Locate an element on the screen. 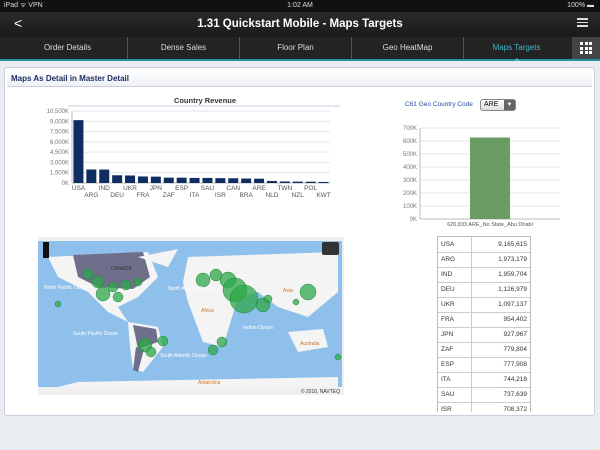 The height and width of the screenshot is (450, 600). x-tick-label: DEU is located at coordinates (117, 195).